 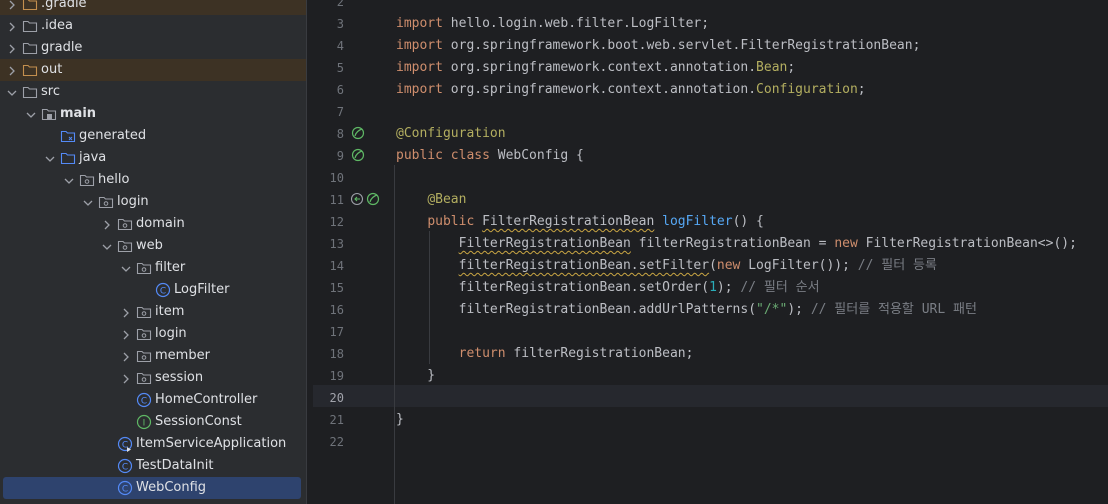 What do you see at coordinates (153, 246) in the screenshot?
I see `tree-item-web: web` at bounding box center [153, 246].